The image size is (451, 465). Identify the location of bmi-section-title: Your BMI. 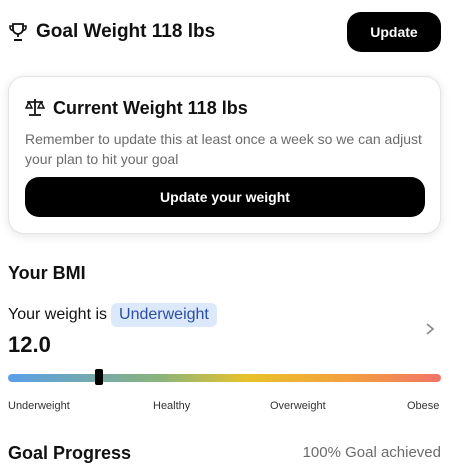
(47, 273).